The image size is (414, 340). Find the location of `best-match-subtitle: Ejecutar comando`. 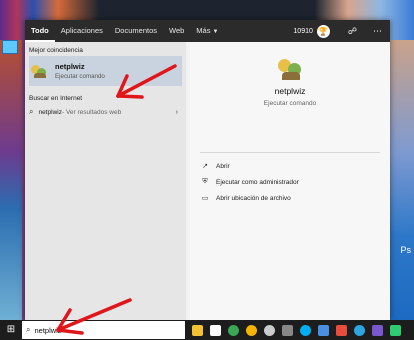

best-match-subtitle: Ejecutar comando is located at coordinates (80, 76).